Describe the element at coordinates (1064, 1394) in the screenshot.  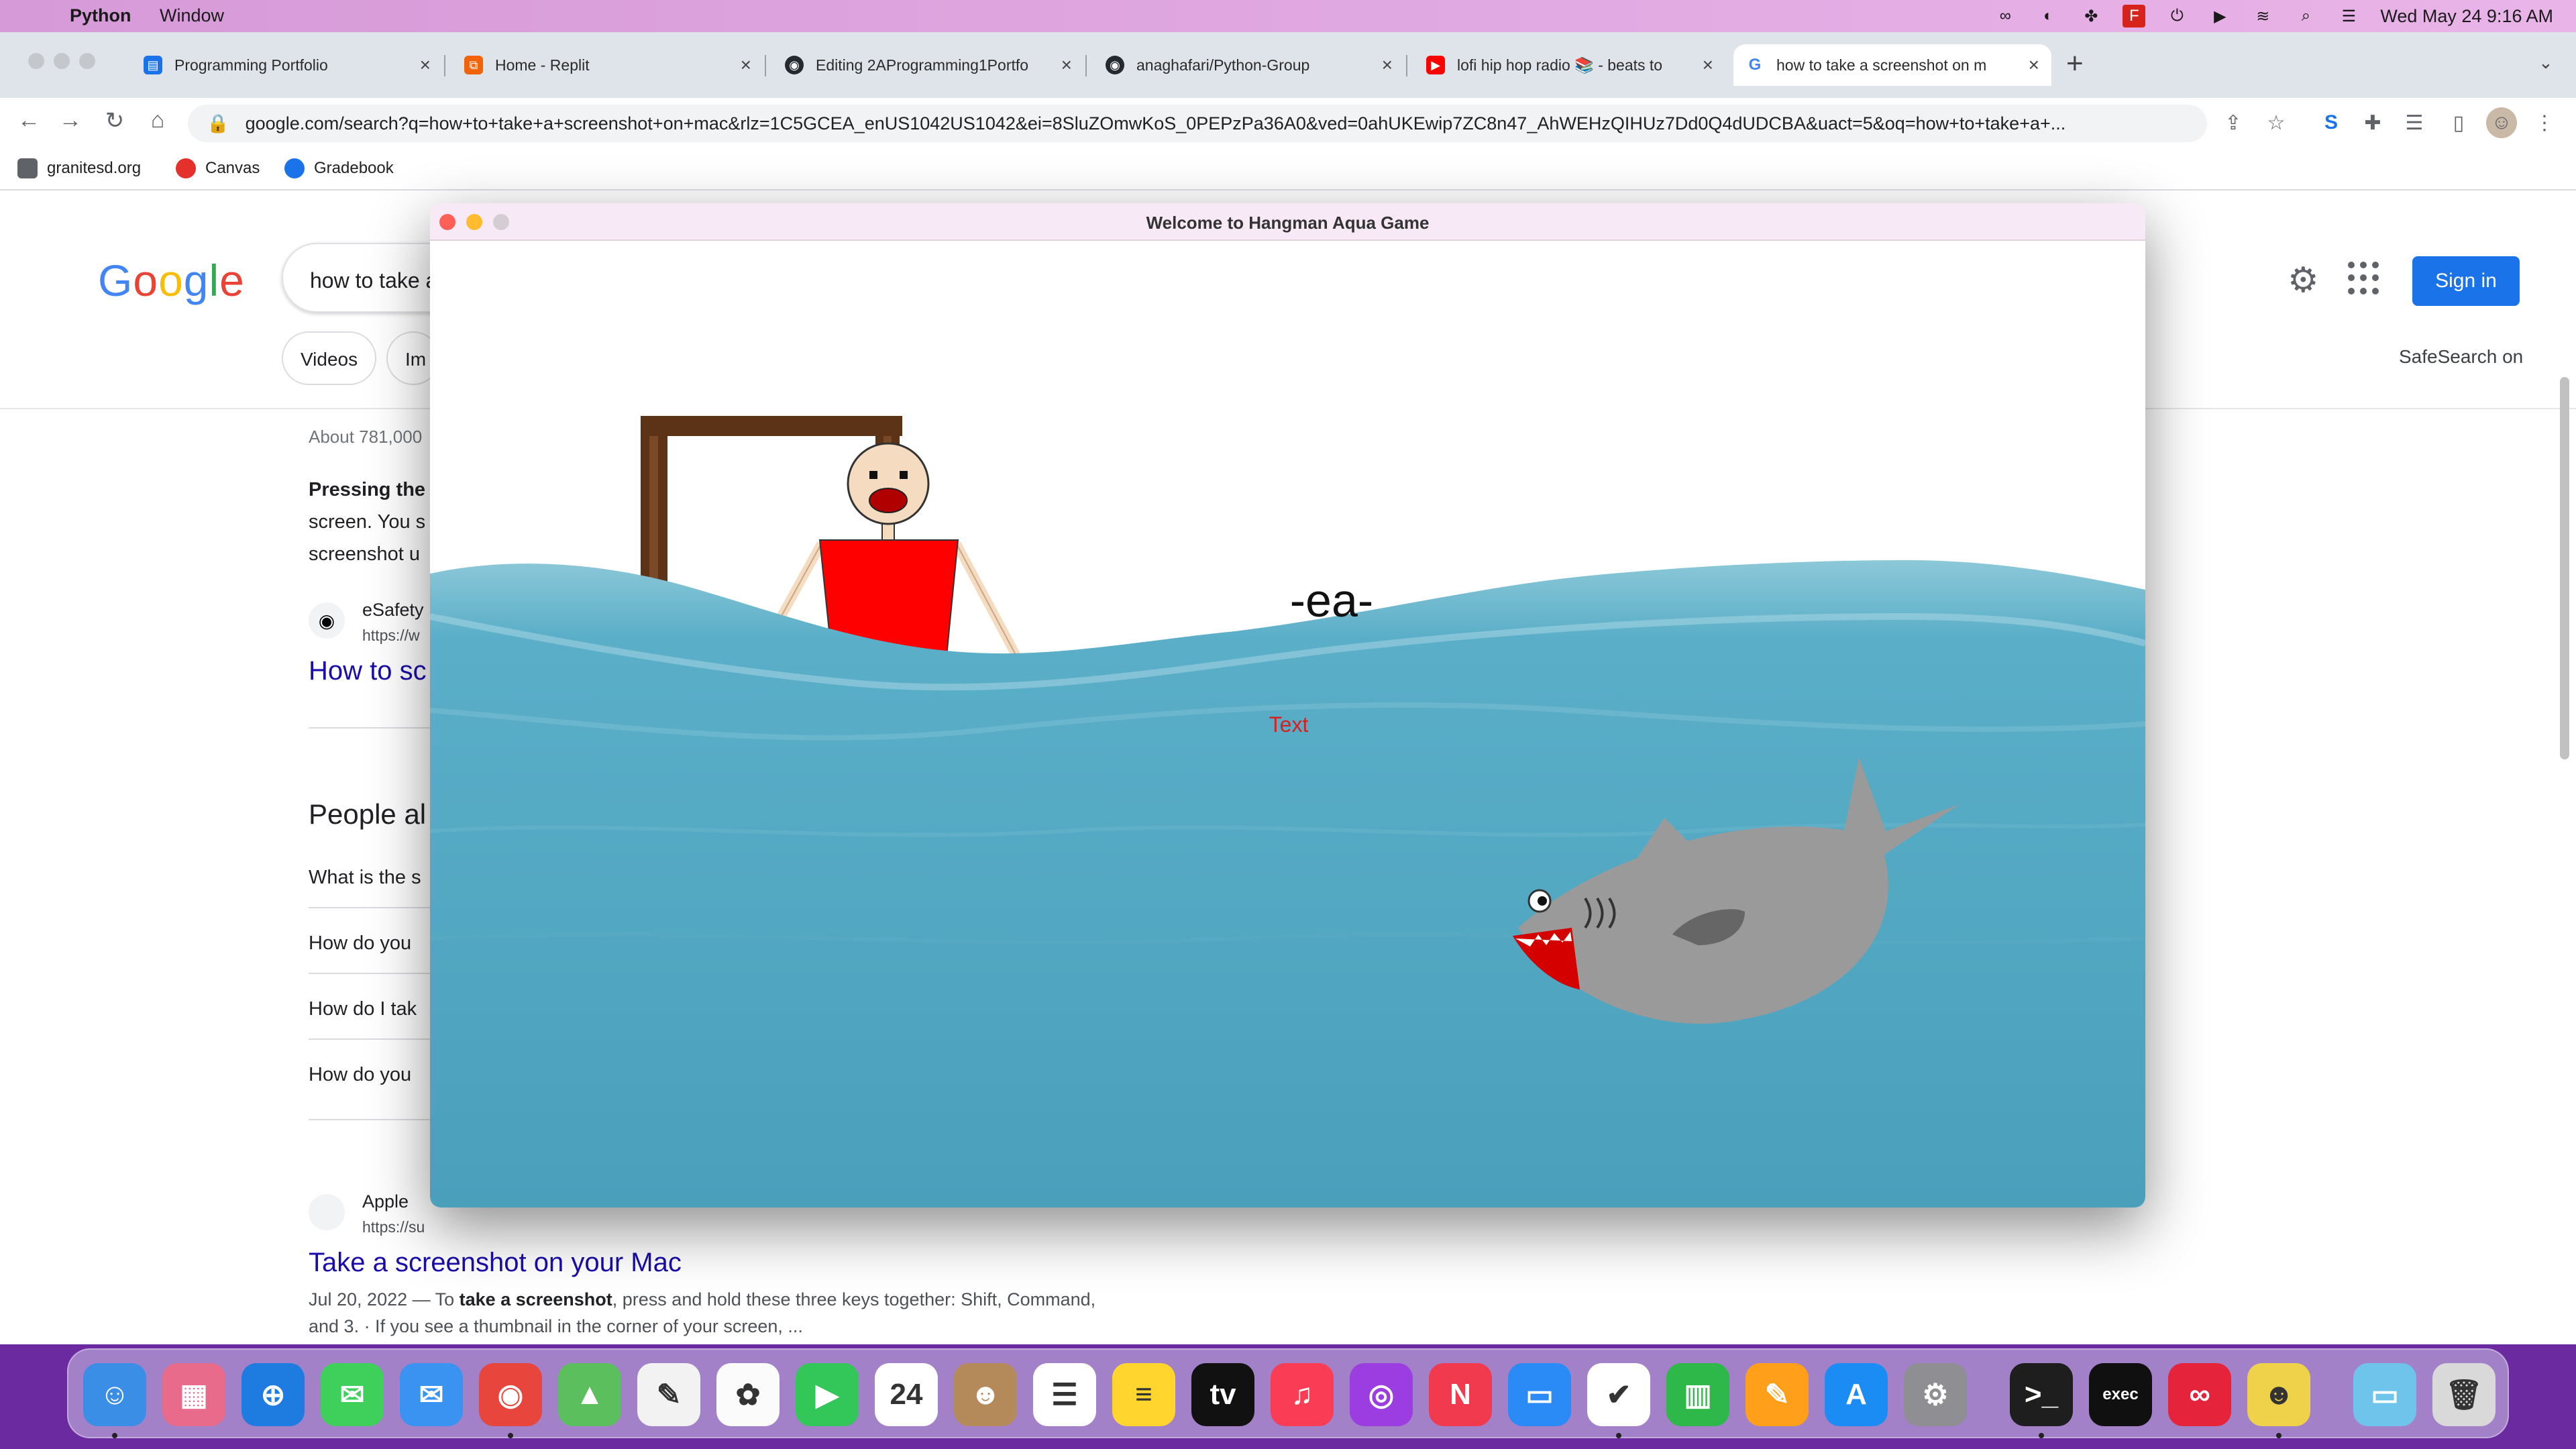
I see `reminders-icon: ☰` at that location.